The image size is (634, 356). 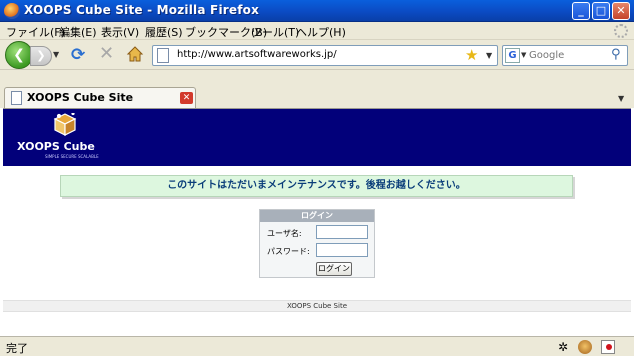 I want to click on stop-icon: ✕, so click(x=106, y=54).